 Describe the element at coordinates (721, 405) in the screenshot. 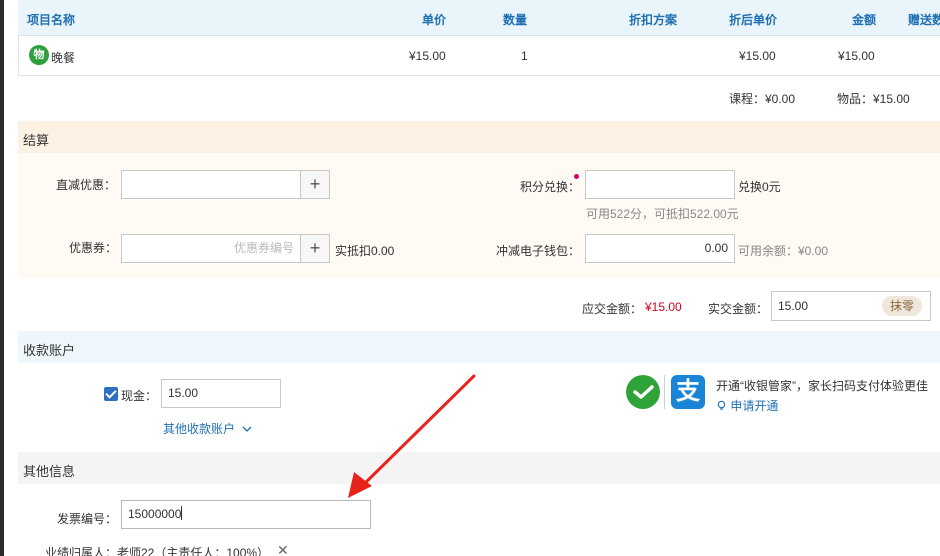

I see `bulb-icon` at that location.